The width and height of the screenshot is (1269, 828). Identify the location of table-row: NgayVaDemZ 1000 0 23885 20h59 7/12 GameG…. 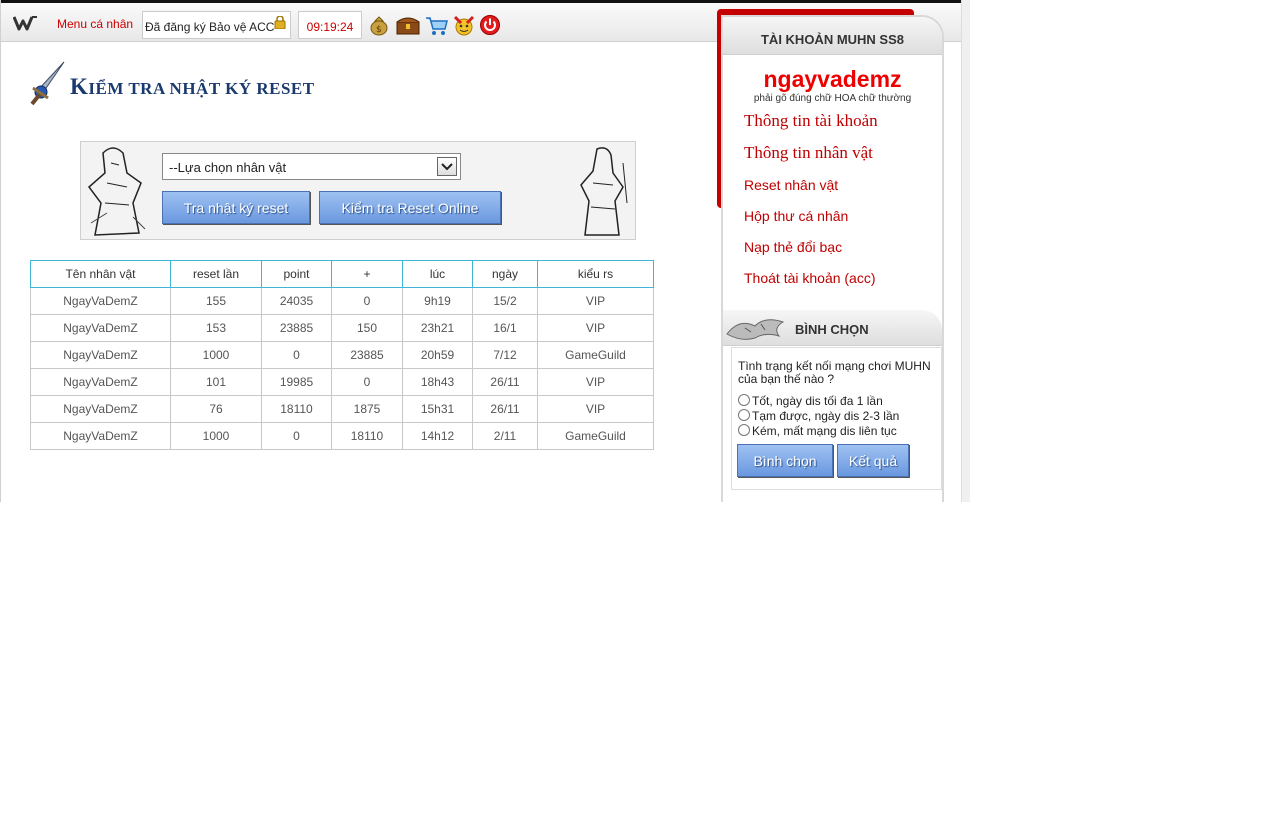
(342, 355).